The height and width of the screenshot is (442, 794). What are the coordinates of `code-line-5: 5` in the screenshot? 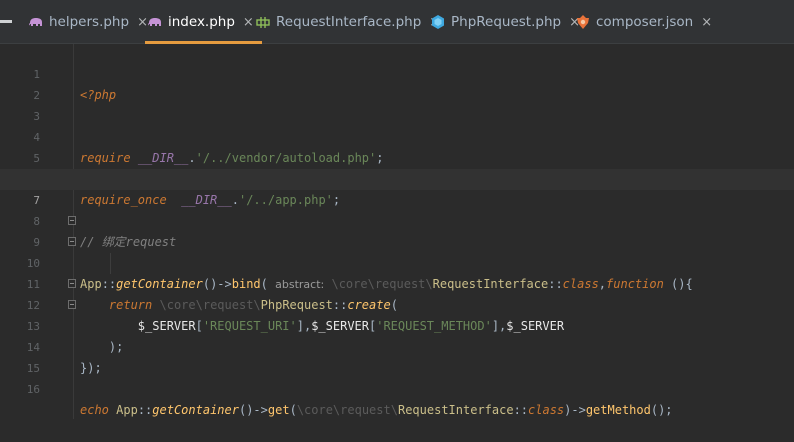 It's located at (397, 146).